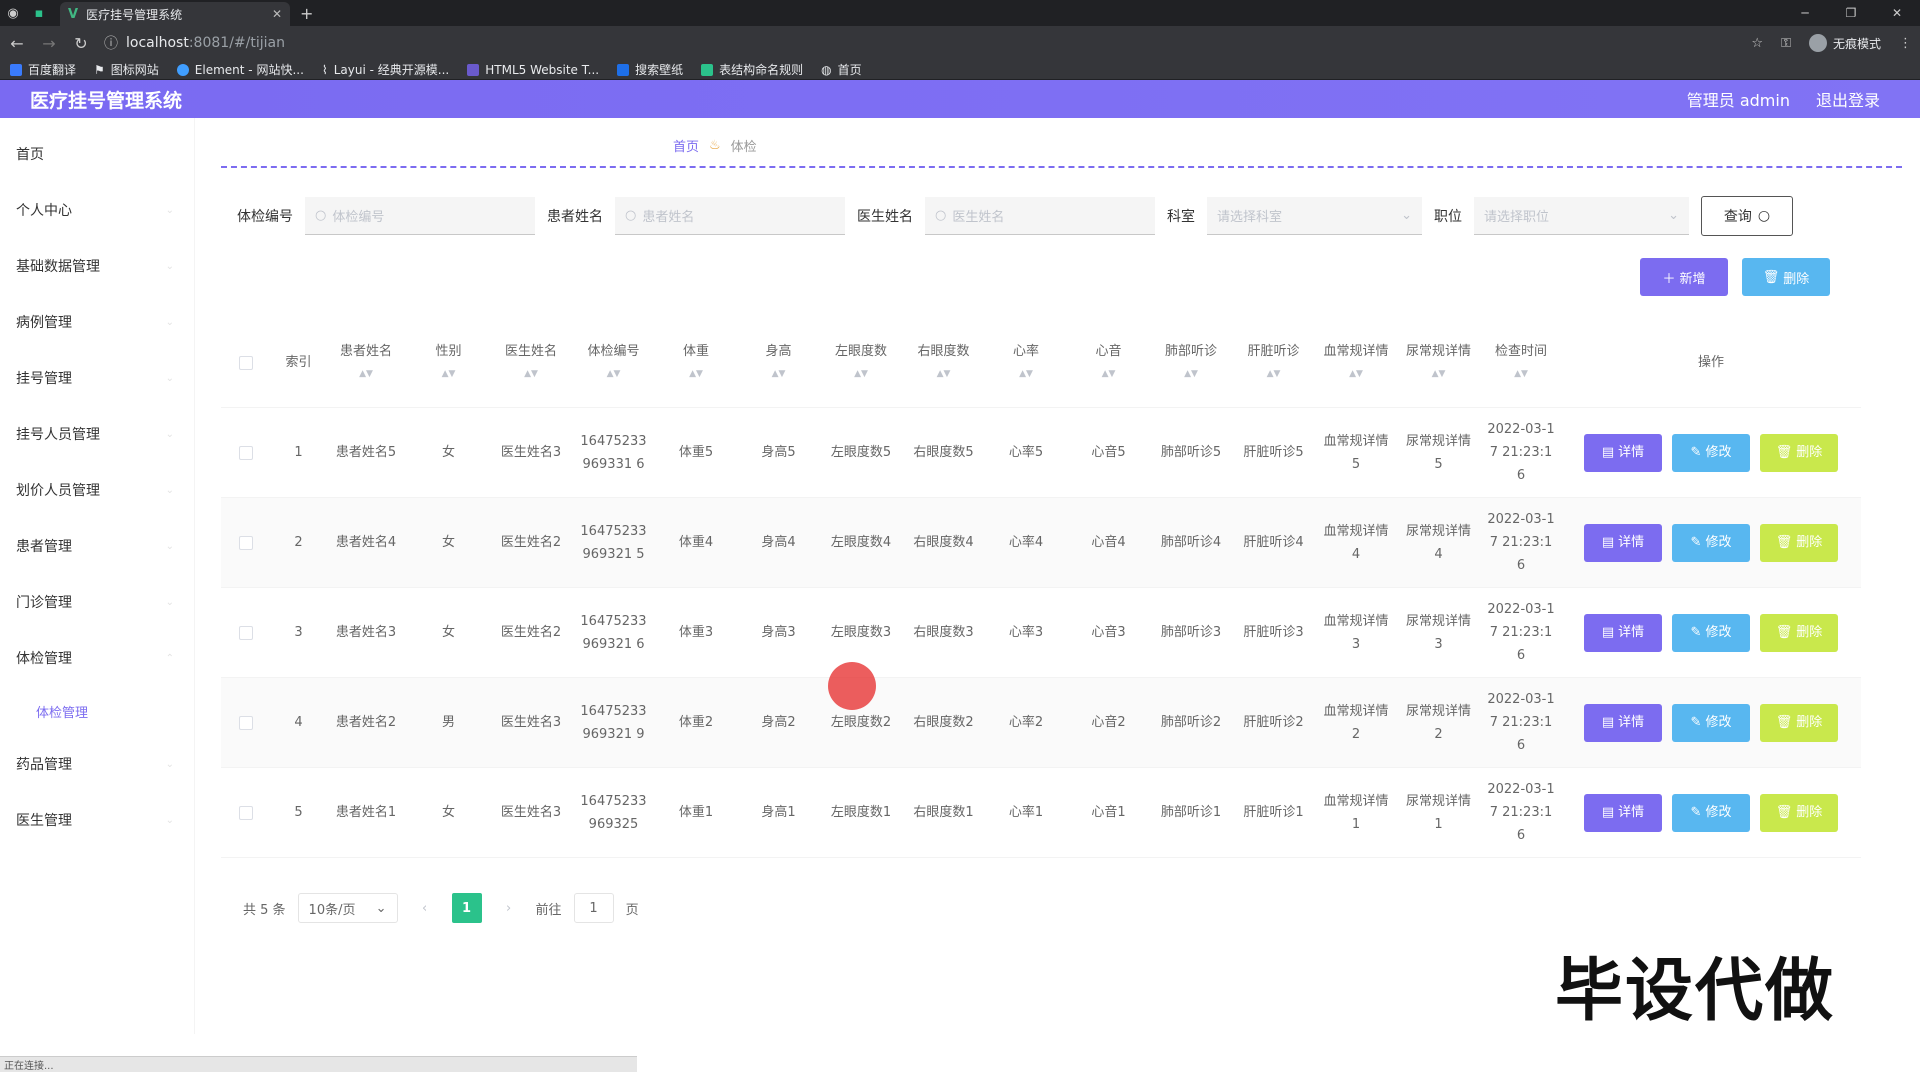 This screenshot has height=1072, width=1920. I want to click on header-cell: 肺部听诊 ▲▼, so click(1191, 363).